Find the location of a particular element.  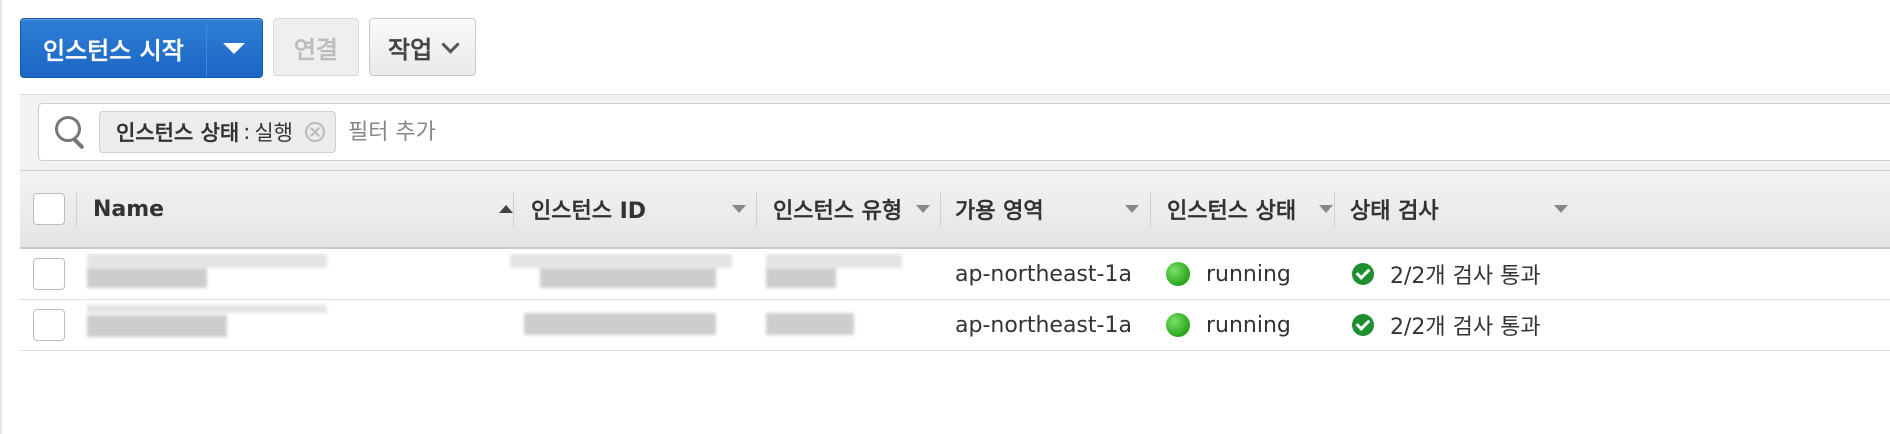

column-header-label: Name is located at coordinates (129, 209).